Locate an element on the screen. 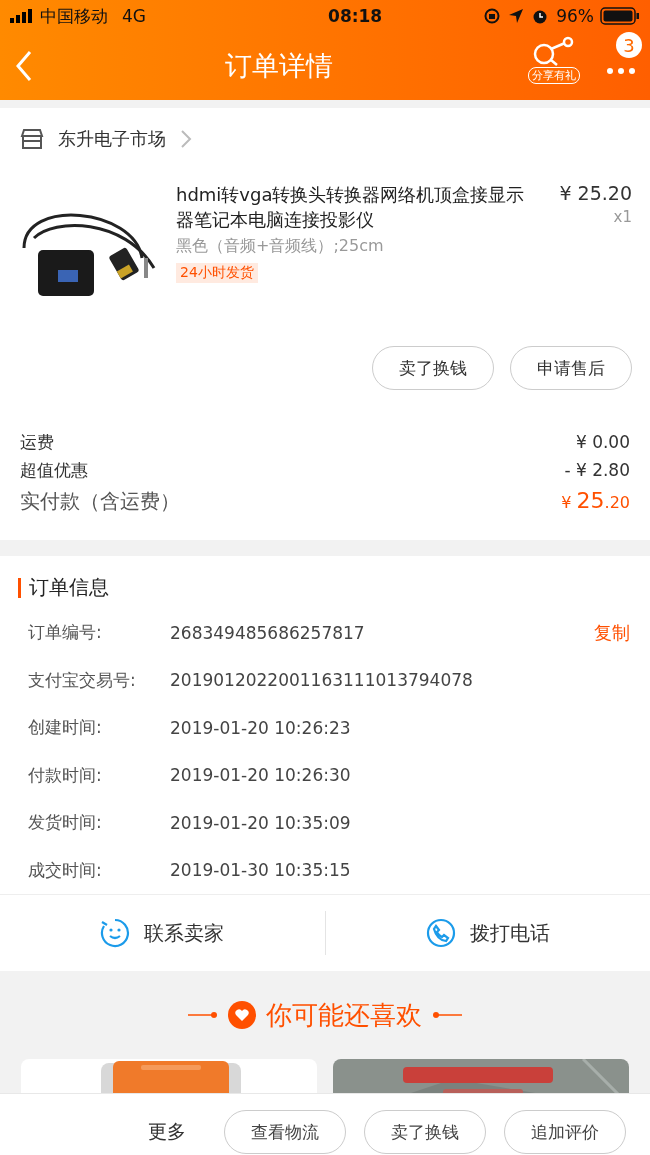 Image resolution: width=650 pixels, height=1155 pixels. share-icon is located at coordinates (554, 51).